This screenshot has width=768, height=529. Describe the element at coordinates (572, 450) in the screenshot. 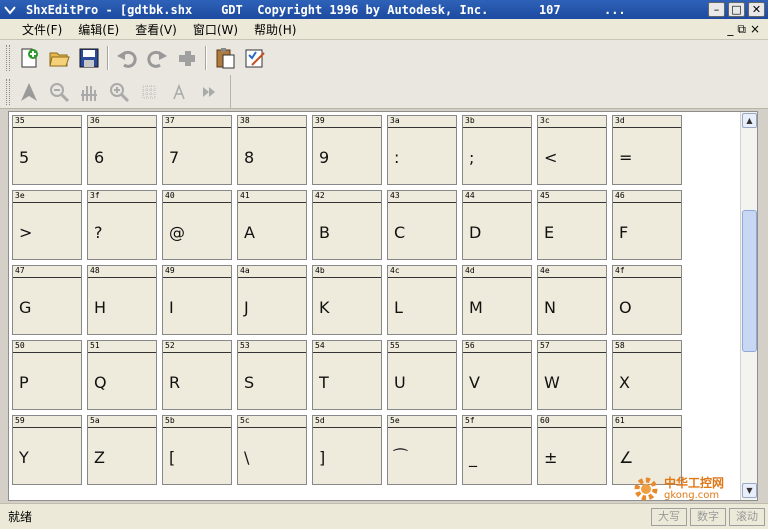

I see `glyph-cell: 60 ±` at that location.